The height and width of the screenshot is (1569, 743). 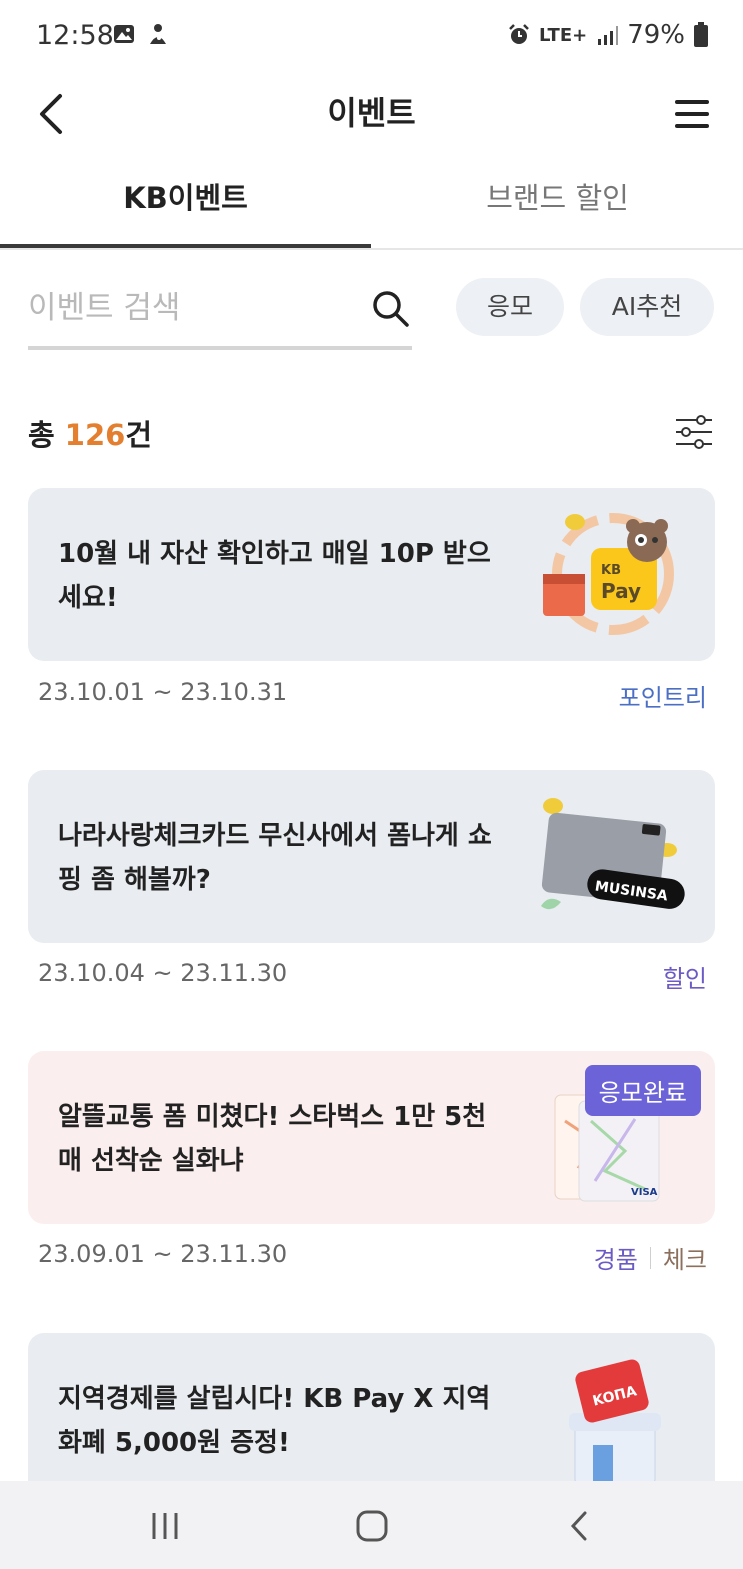 What do you see at coordinates (185, 204) in the screenshot?
I see `tab-kb-events: KB이벤트` at bounding box center [185, 204].